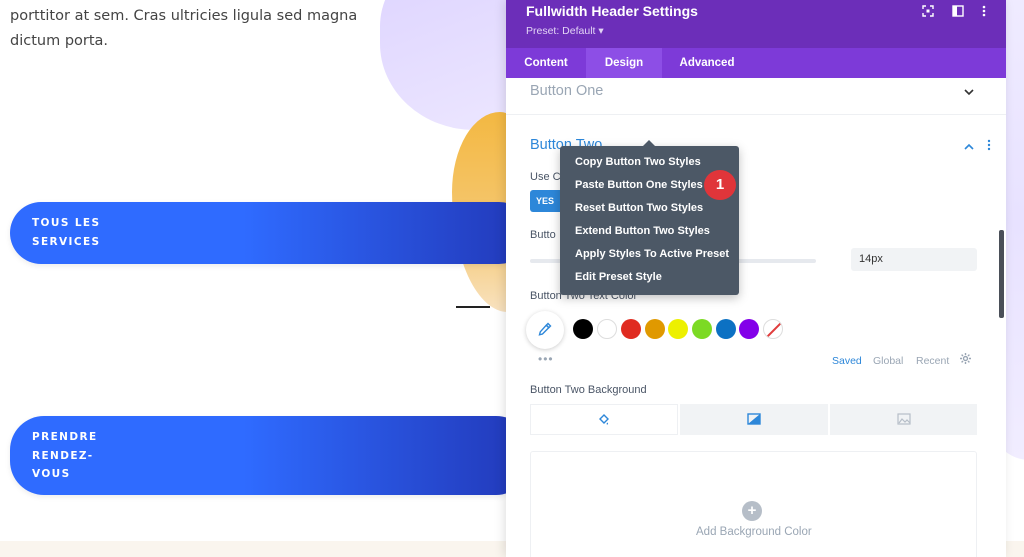  I want to click on swatch-blue, so click(726, 329).